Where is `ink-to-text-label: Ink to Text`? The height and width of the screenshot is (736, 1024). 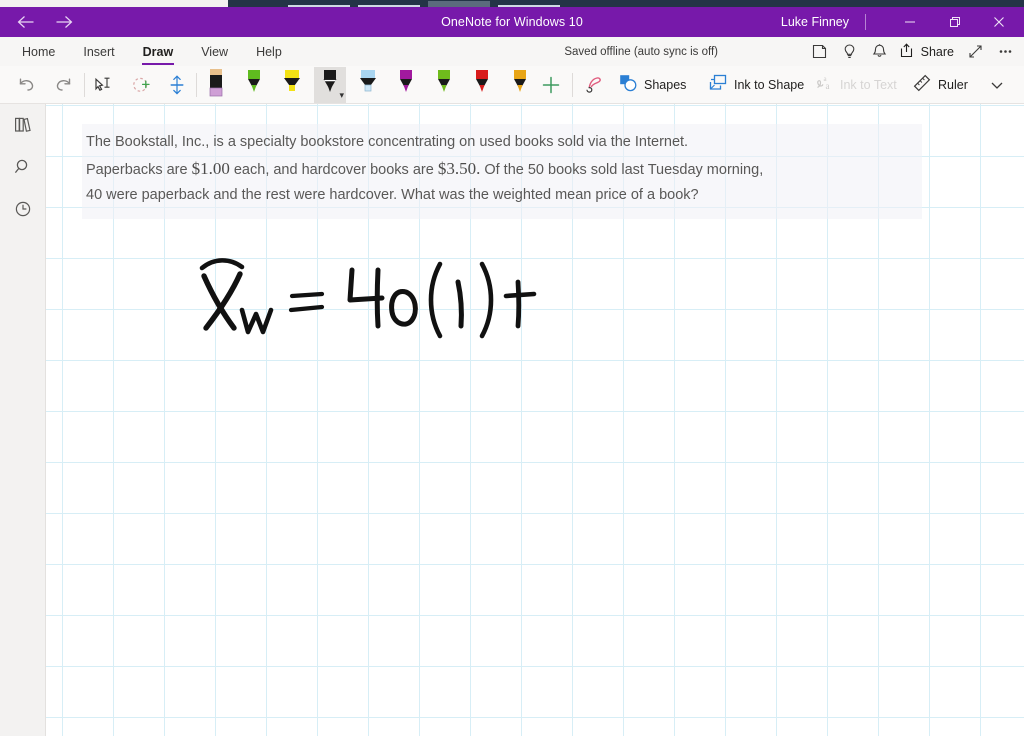
ink-to-text-label: Ink to Text is located at coordinates (868, 85).